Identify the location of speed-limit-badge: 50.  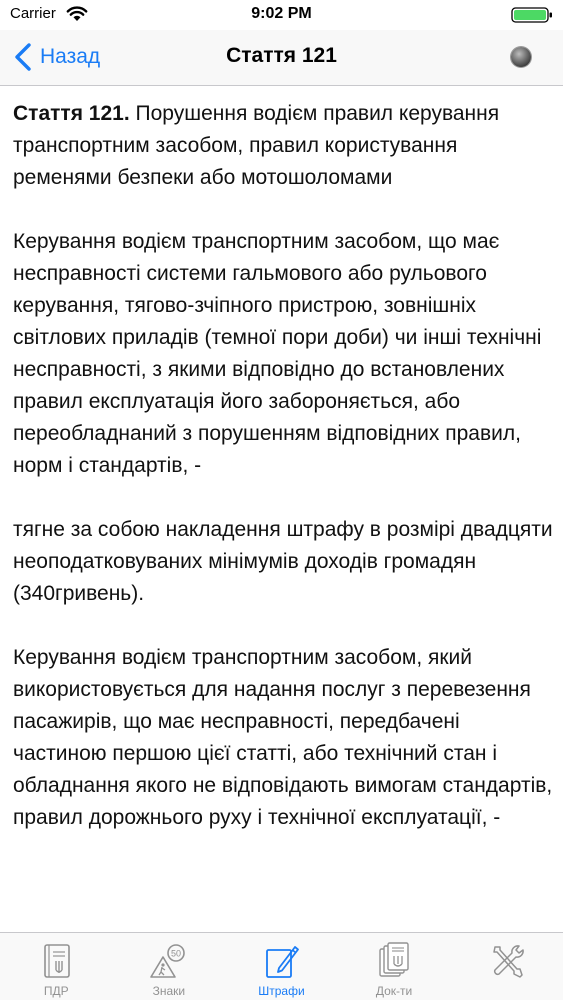
(176, 954).